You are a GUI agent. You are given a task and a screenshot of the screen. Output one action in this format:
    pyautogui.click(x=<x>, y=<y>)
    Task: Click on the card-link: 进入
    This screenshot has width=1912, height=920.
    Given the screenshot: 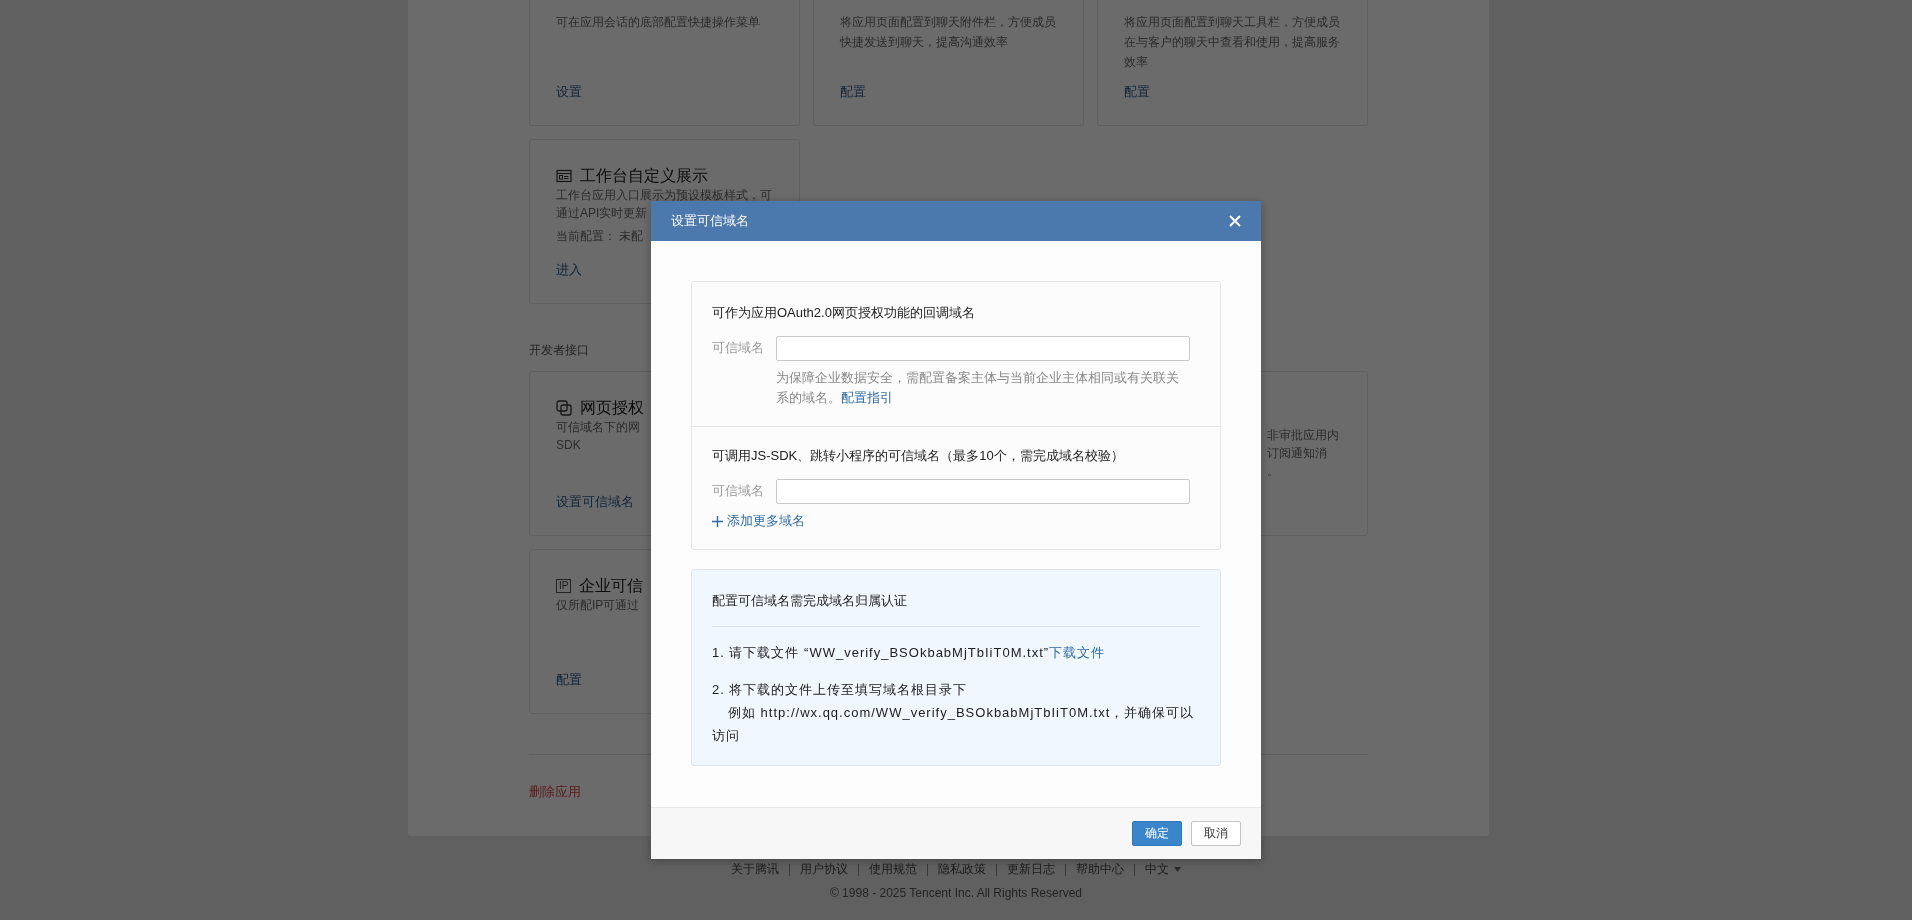 What is the action you would take?
    pyautogui.click(x=569, y=270)
    